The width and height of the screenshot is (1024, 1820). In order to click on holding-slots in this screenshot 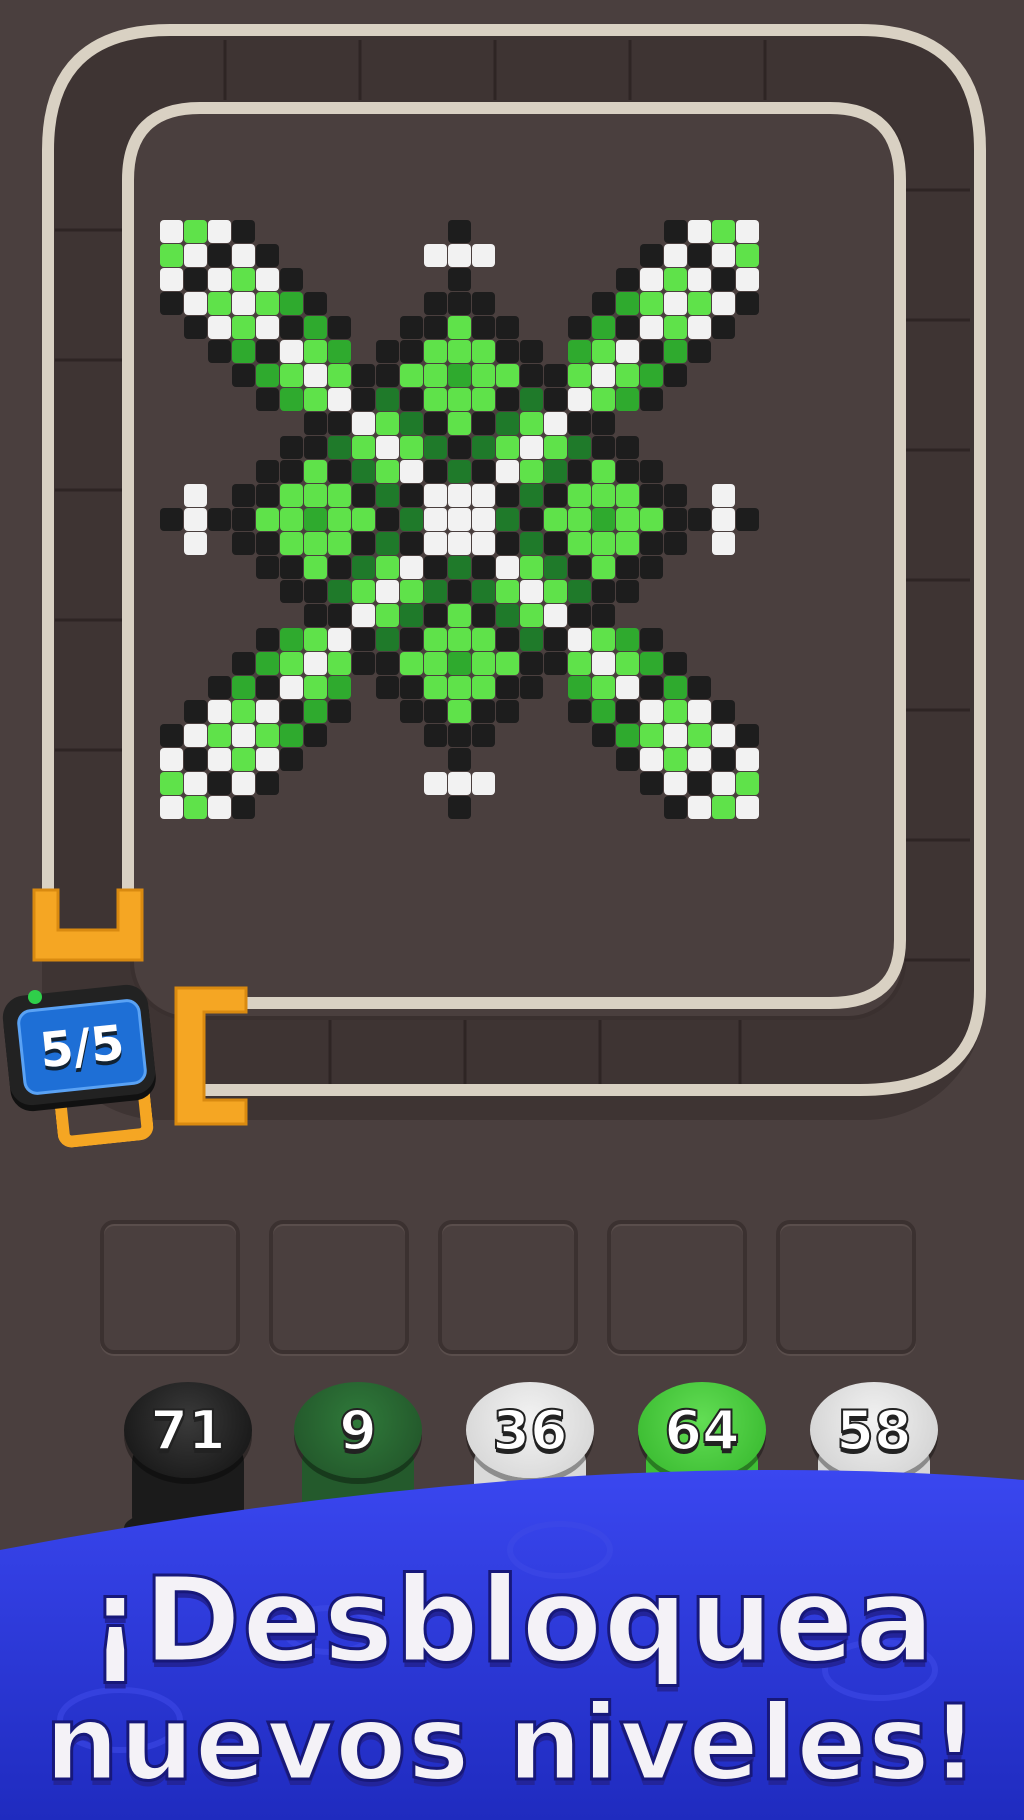, I will do `click(512, 1289)`.